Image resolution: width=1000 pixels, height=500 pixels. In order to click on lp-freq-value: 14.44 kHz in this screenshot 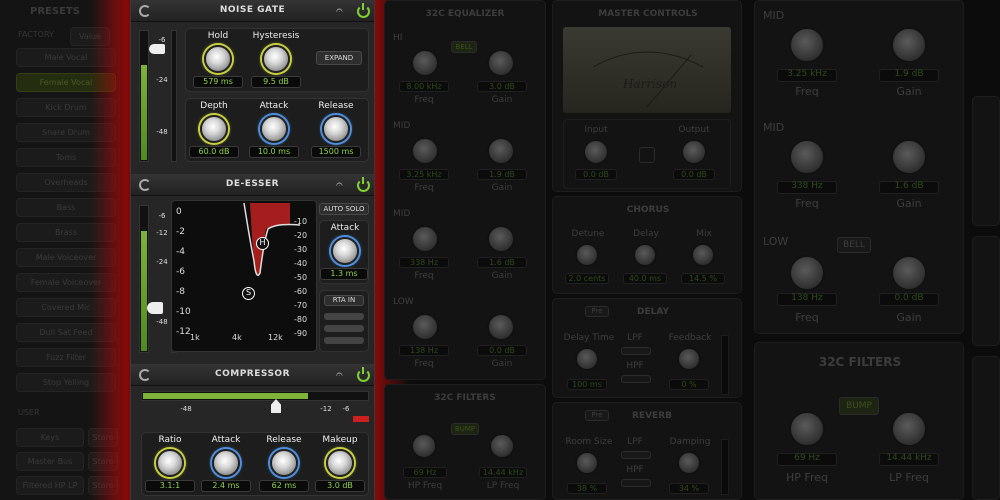, I will do `click(503, 472)`.